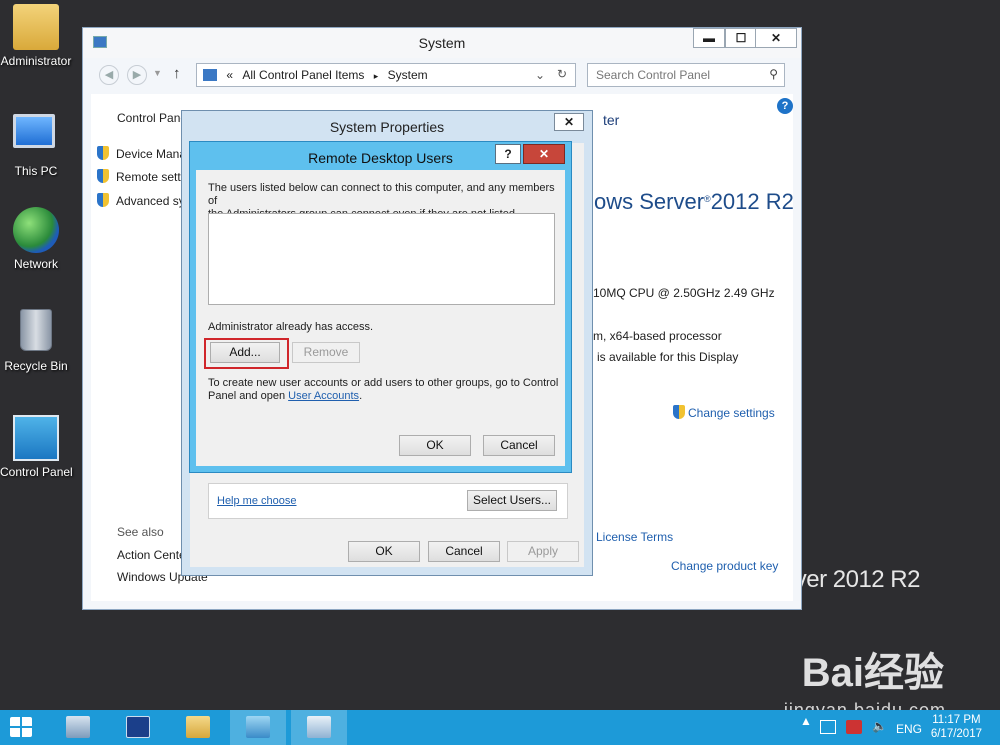  Describe the element at coordinates (35, 264) in the screenshot. I see `desktop-icon-label: Network` at that location.